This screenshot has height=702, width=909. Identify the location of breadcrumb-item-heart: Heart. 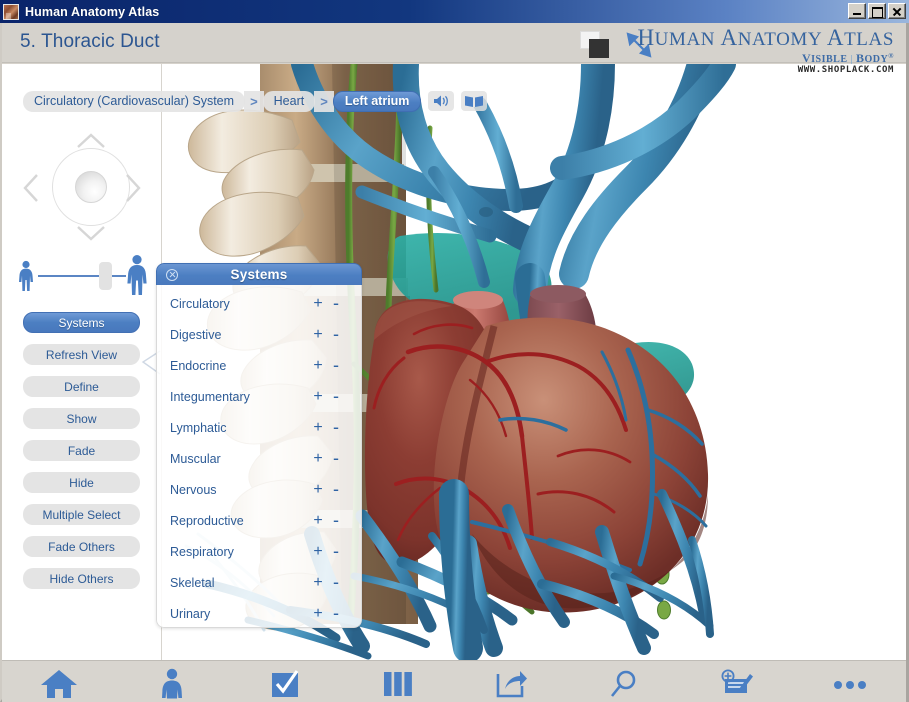
(289, 101).